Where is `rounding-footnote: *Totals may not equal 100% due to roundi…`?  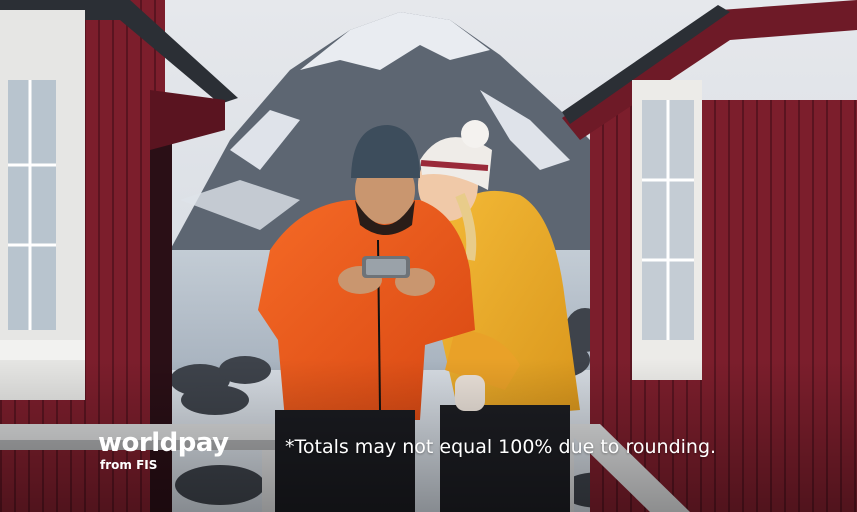
rounding-footnote: *Totals may not equal 100% due to roundi… is located at coordinates (501, 447).